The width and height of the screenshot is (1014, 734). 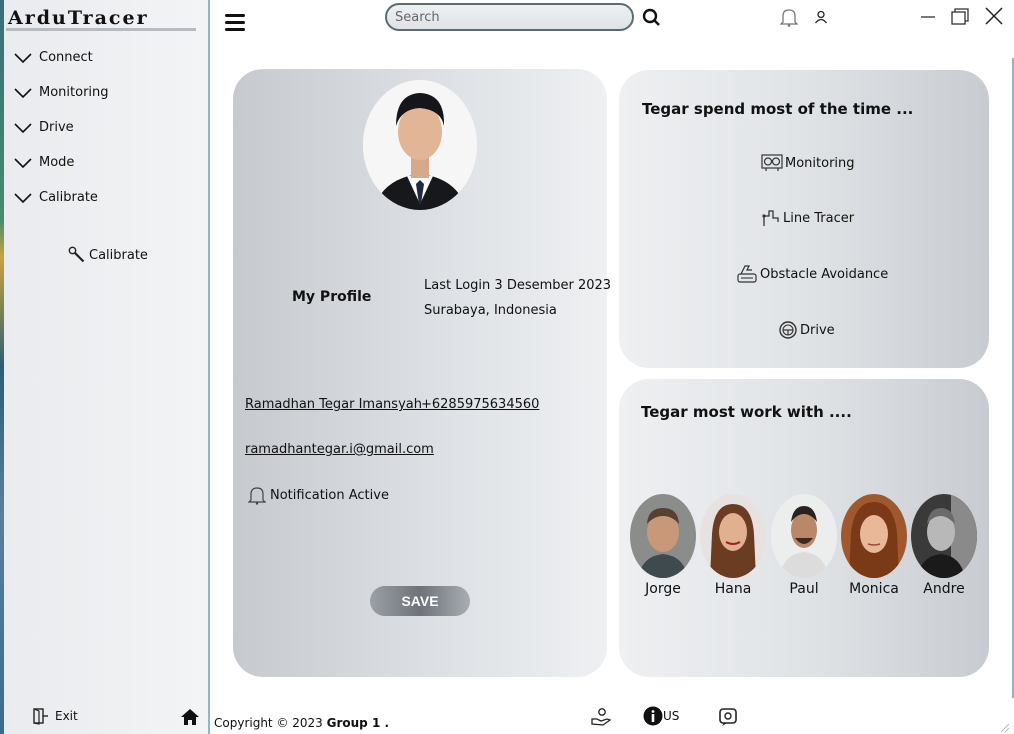 I want to click on activity-monitoring: Monitoring, so click(x=808, y=163).